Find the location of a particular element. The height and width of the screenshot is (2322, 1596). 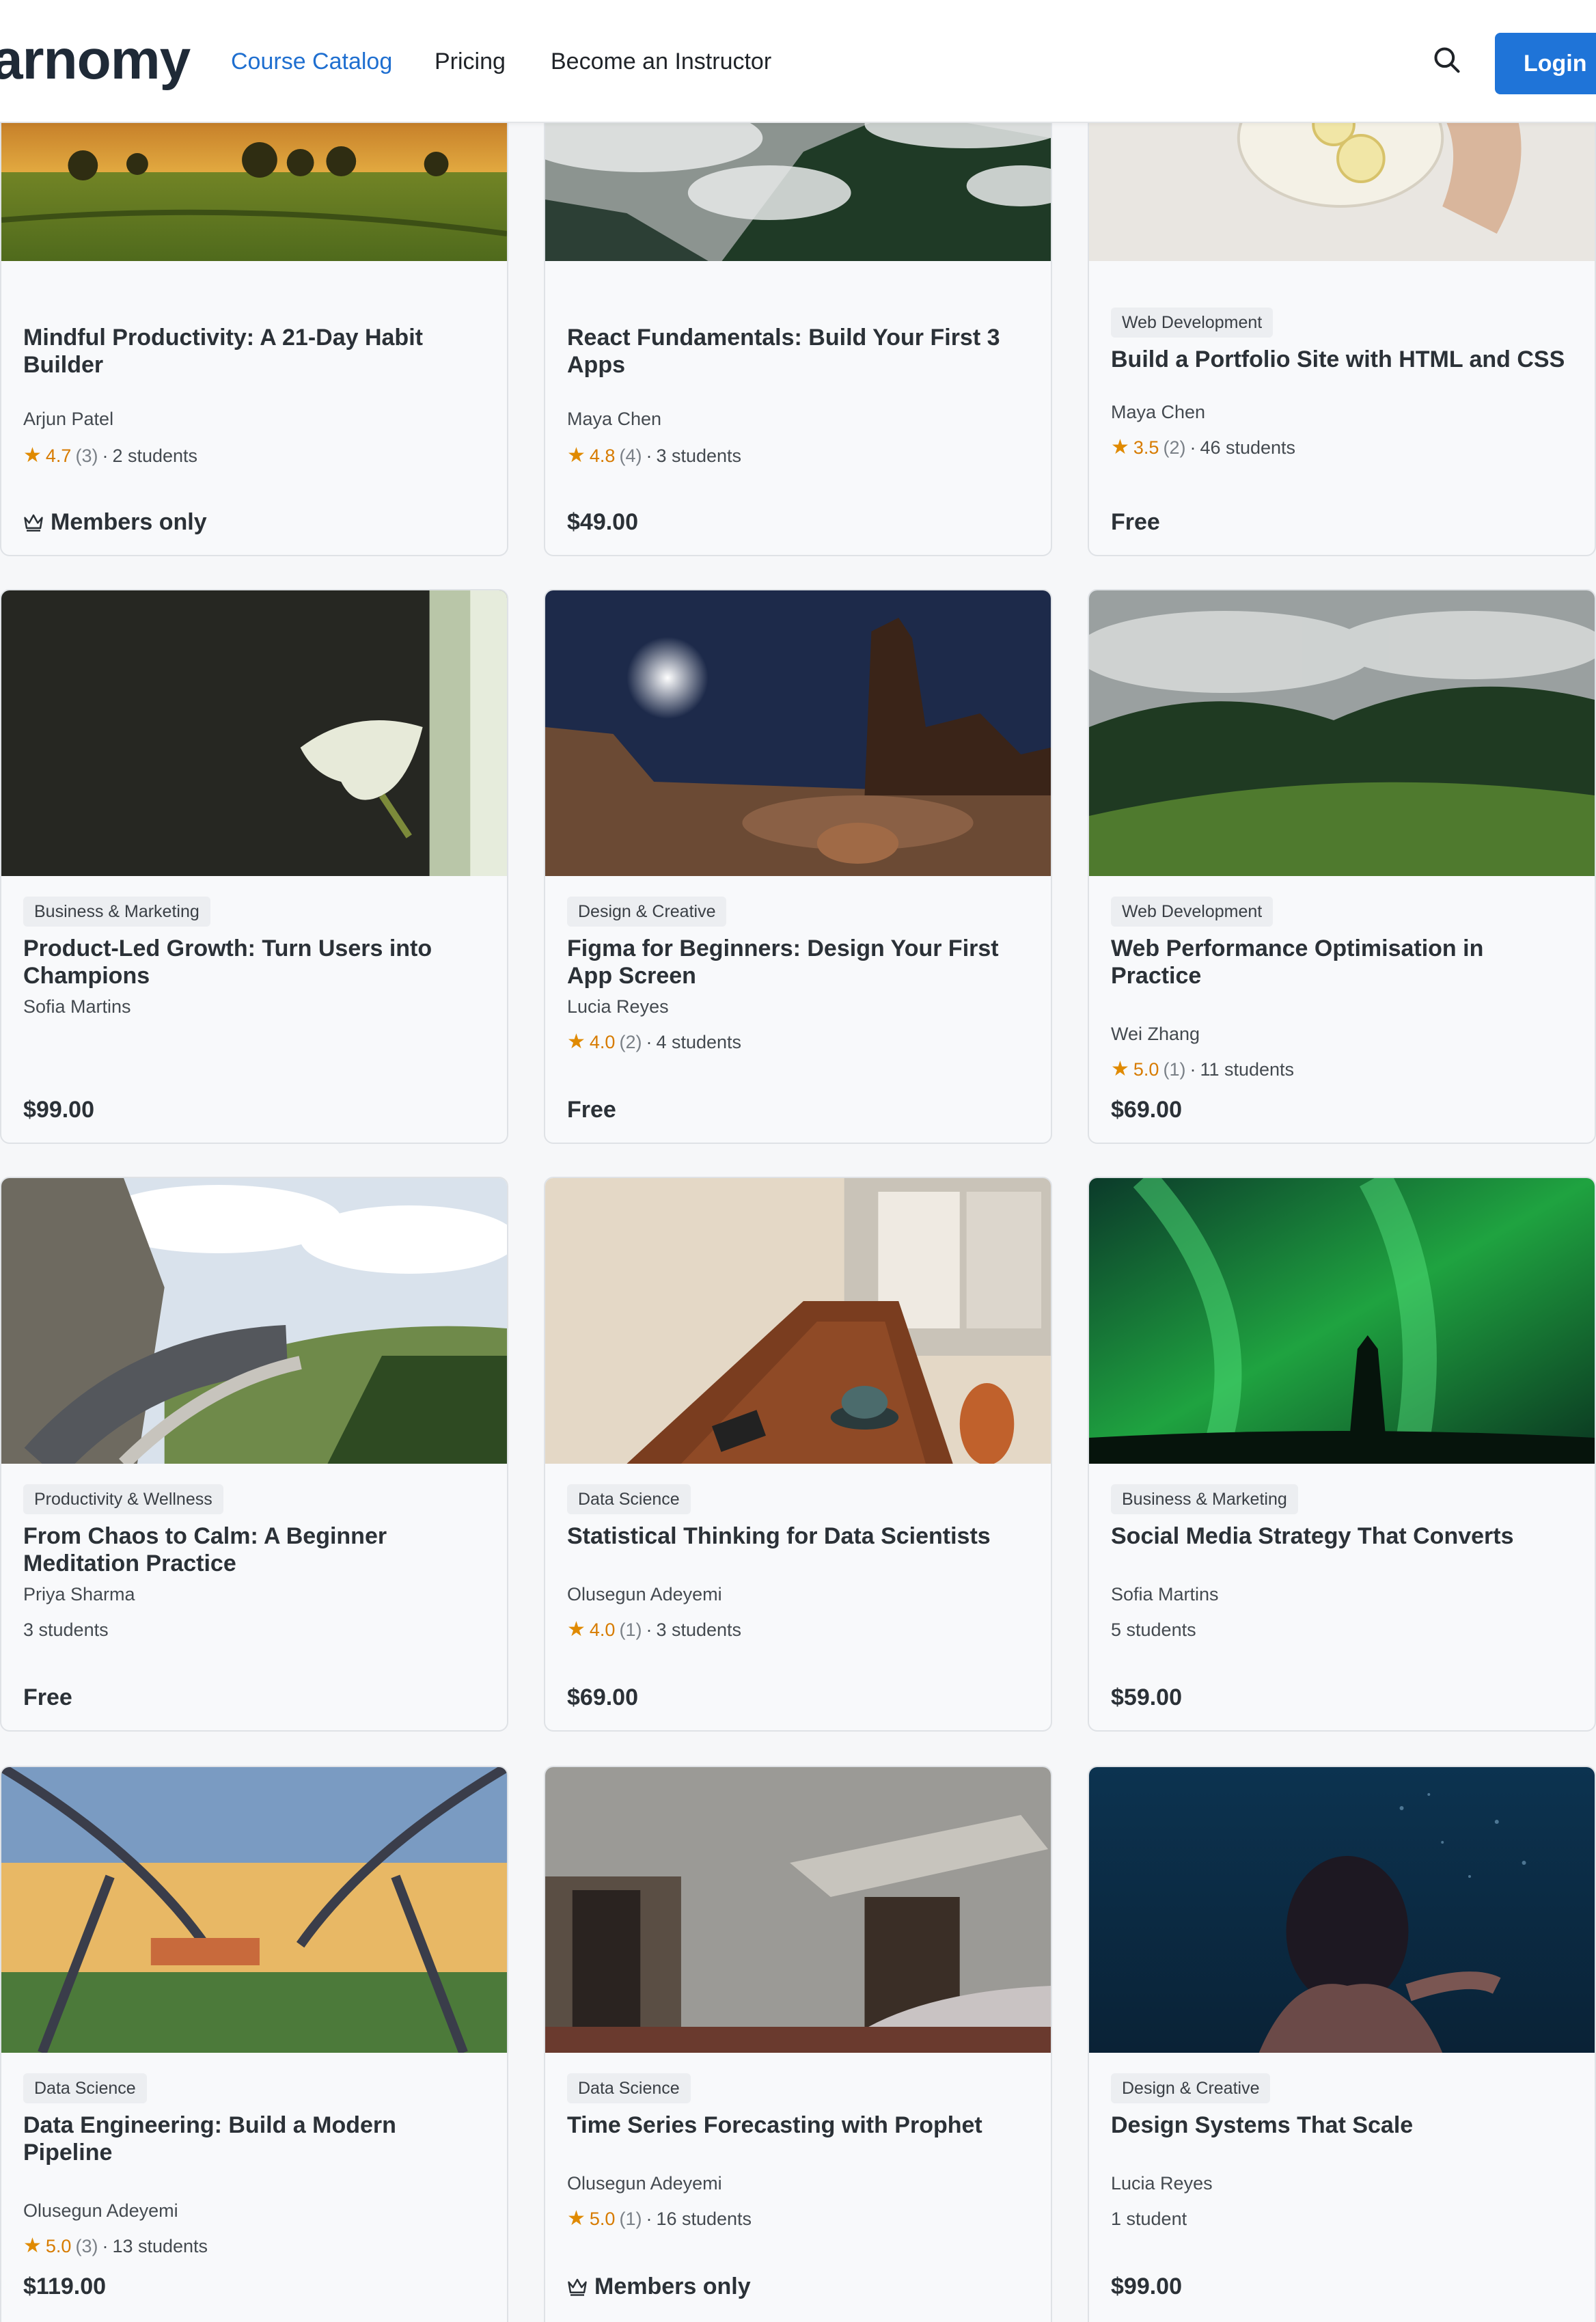

course-rating: ★ 3.5 (2) · 46 students is located at coordinates (1203, 447).